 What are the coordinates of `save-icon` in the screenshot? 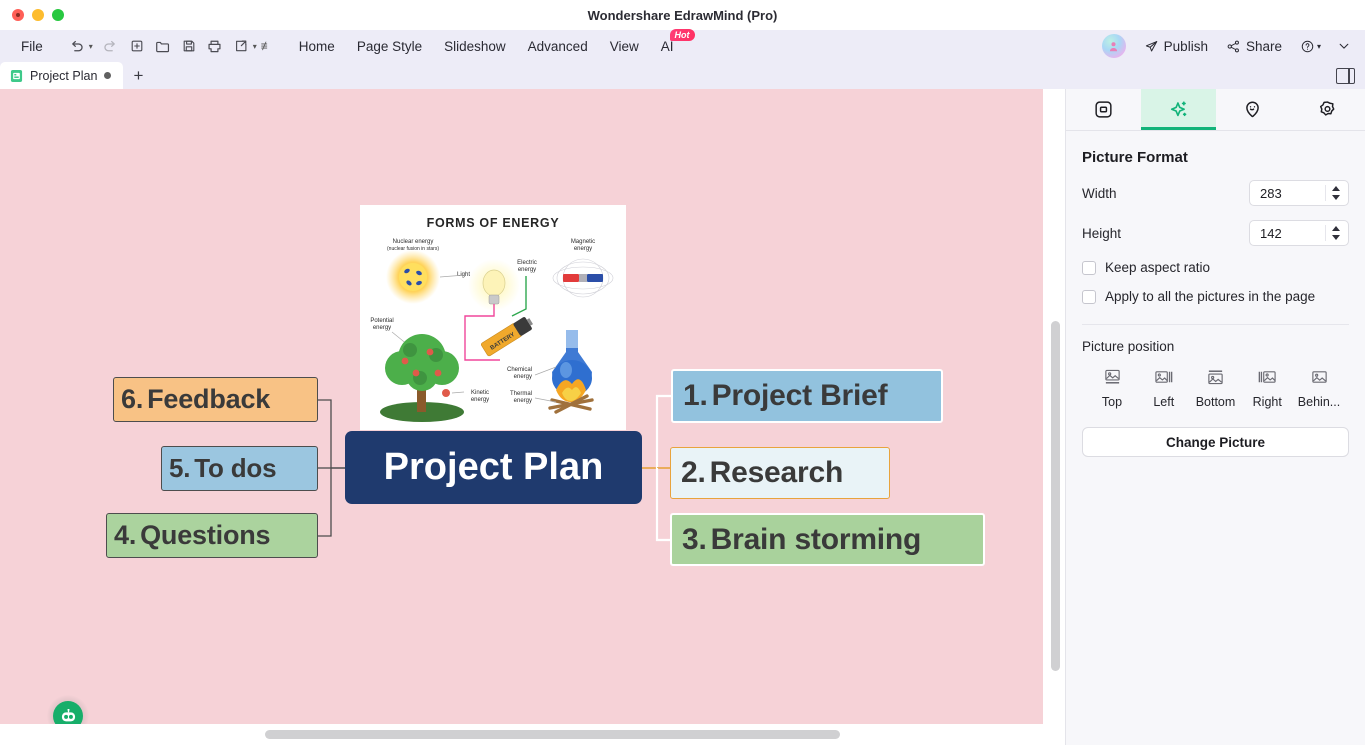 It's located at (189, 46).